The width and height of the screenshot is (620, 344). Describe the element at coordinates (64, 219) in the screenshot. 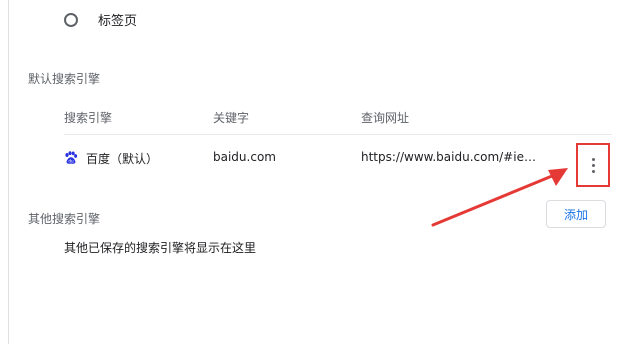

I see `other-engines-title: 其他搜索引擎` at that location.